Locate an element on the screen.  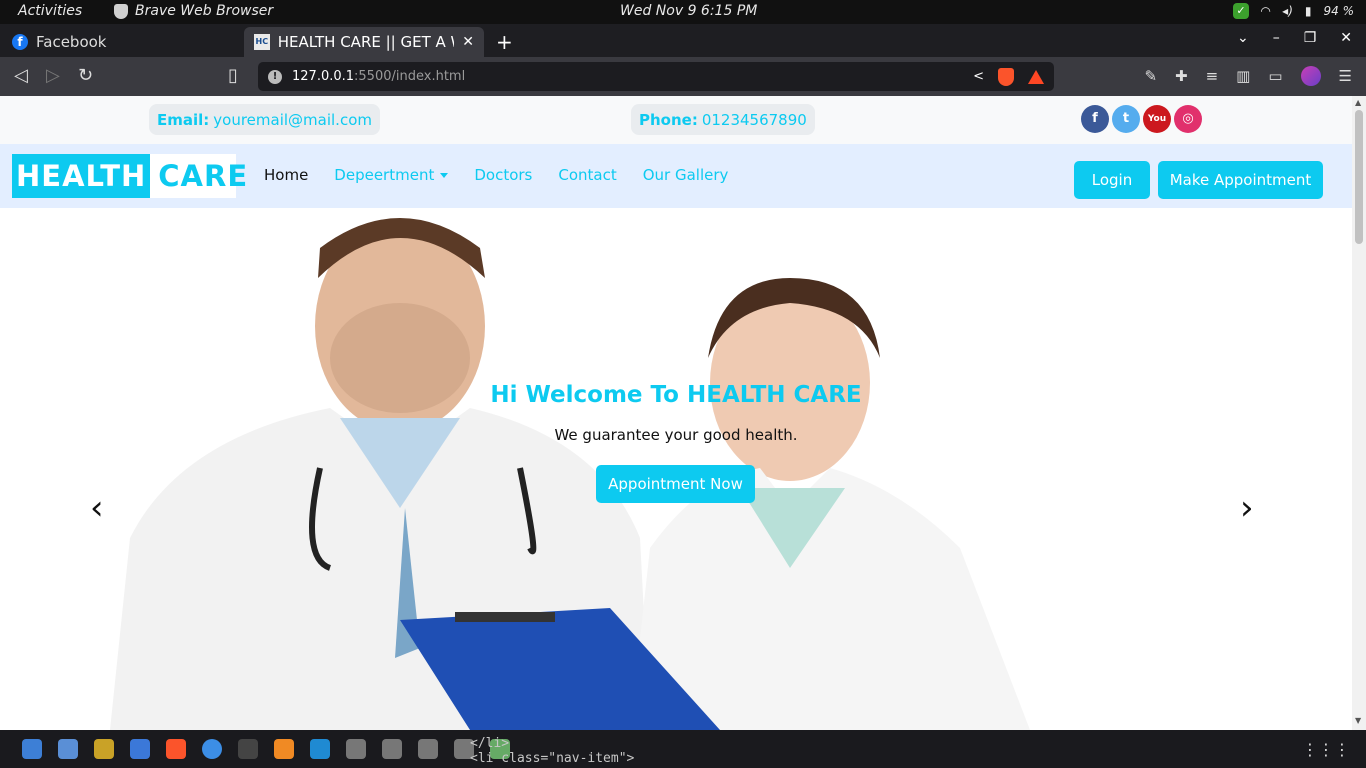
battery-icon: ▮ is located at coordinates (1308, 11).